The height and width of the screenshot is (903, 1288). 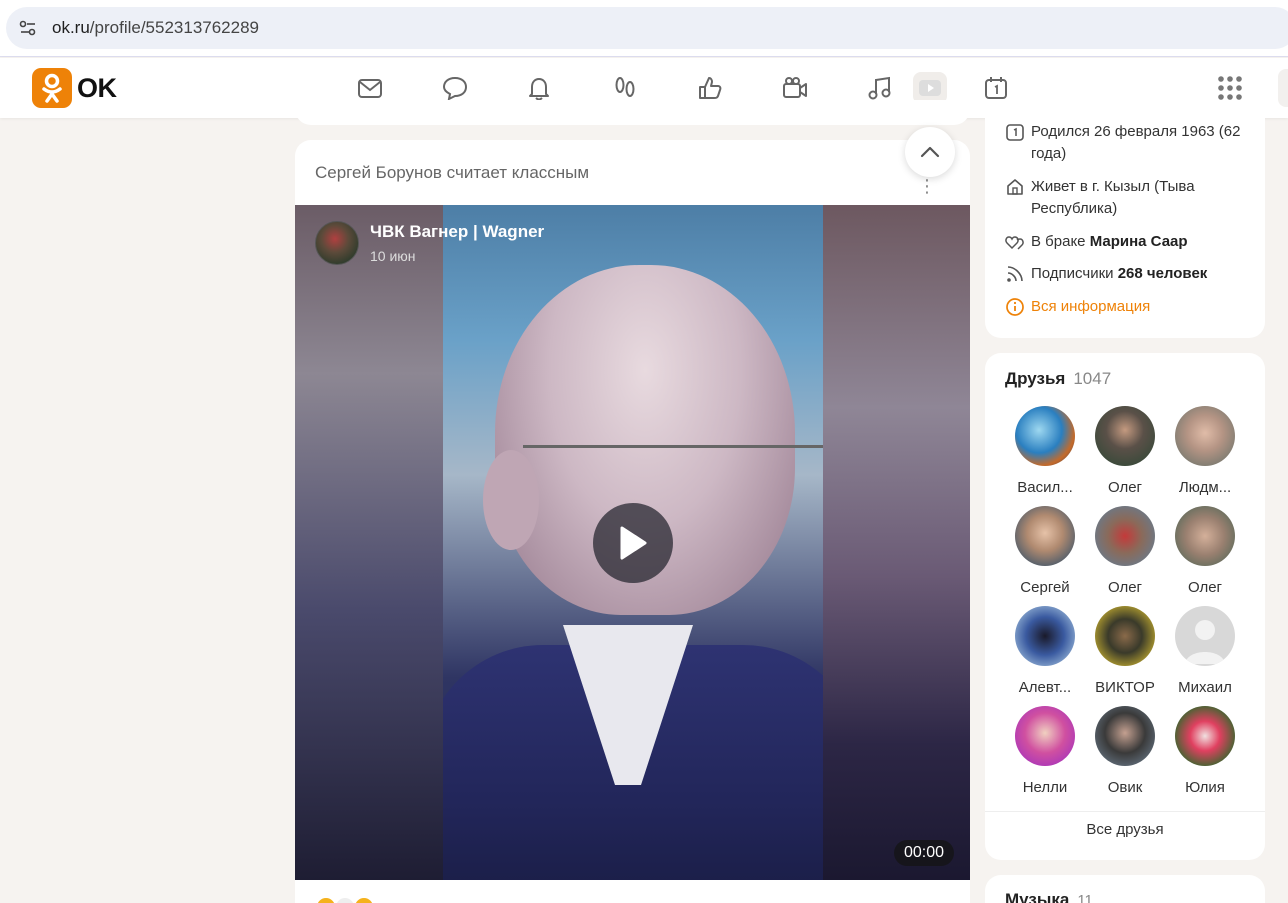 What do you see at coordinates (632, 172) in the screenshot?
I see `post-header: Сергей Борунов считает классным` at bounding box center [632, 172].